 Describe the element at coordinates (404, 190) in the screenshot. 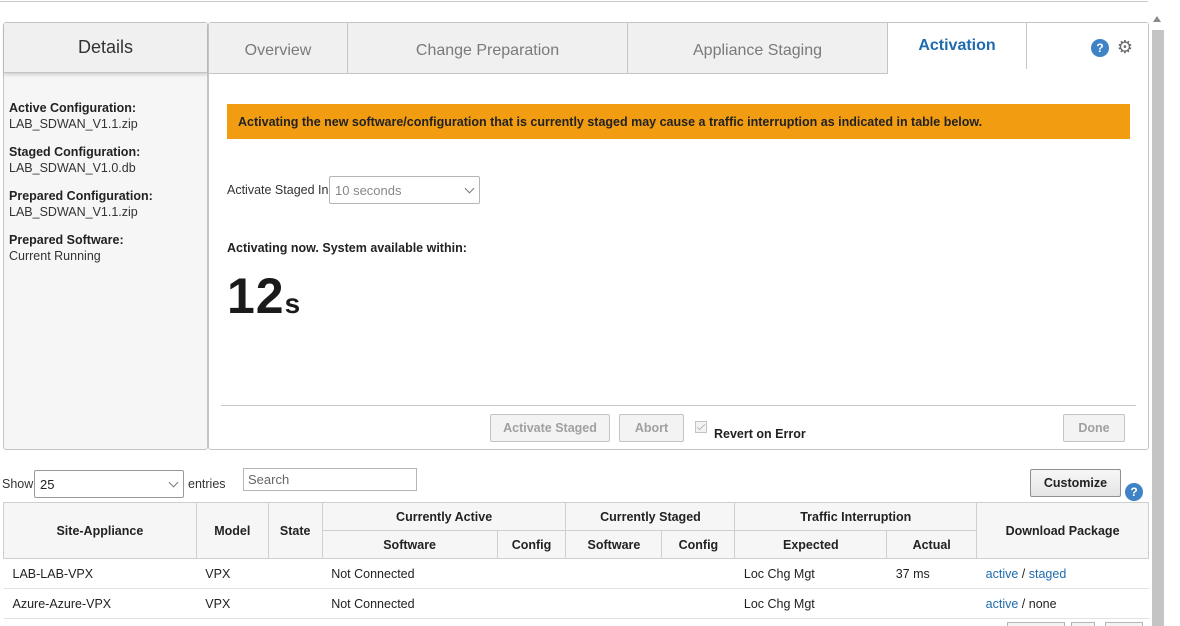

I see `activate-delay-select: 10 seconds` at that location.